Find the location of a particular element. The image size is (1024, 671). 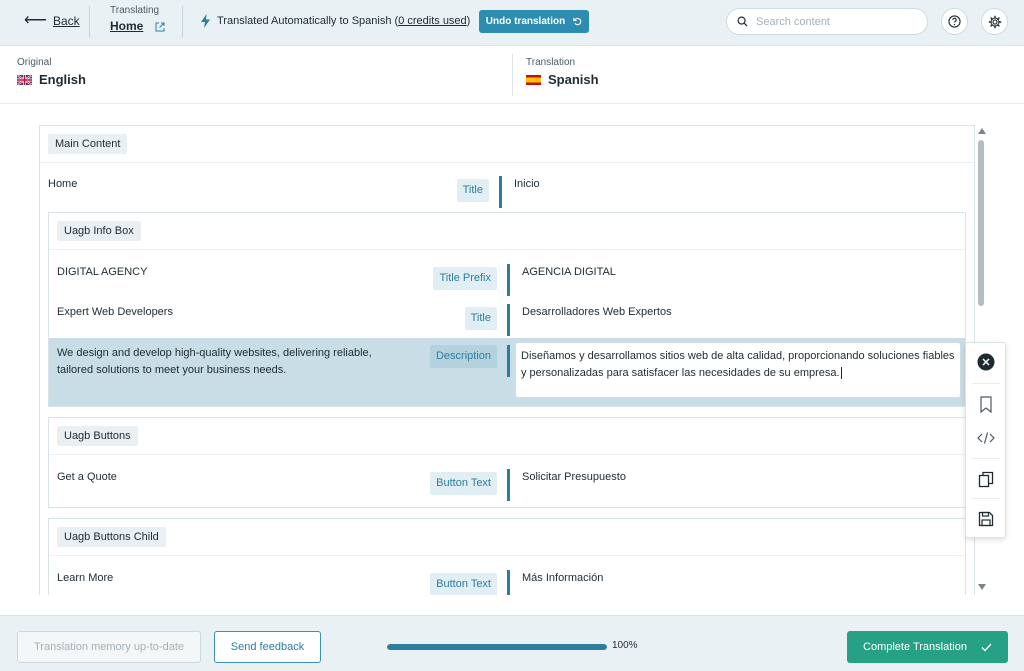

copy-icon is located at coordinates (986, 479).